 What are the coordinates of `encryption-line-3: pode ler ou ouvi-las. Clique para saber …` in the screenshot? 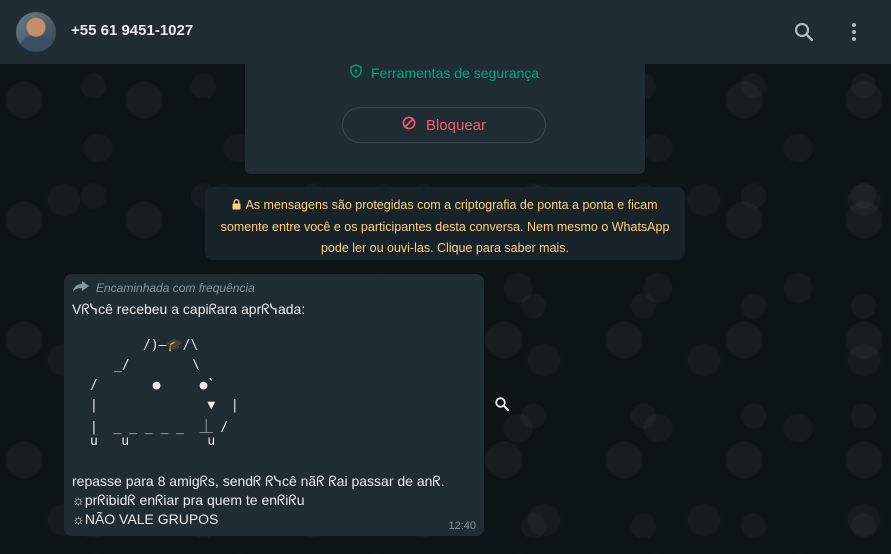 It's located at (445, 248).